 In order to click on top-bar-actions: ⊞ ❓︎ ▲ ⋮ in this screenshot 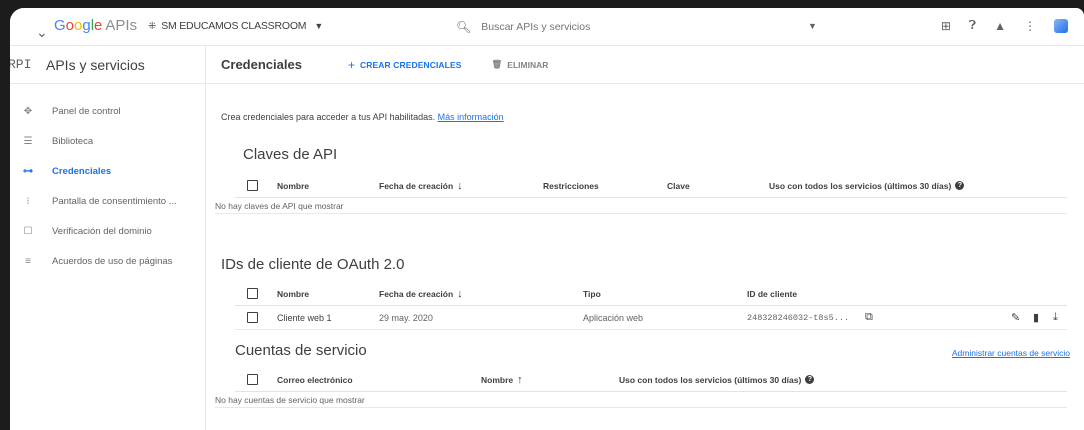, I will do `click(1004, 25)`.